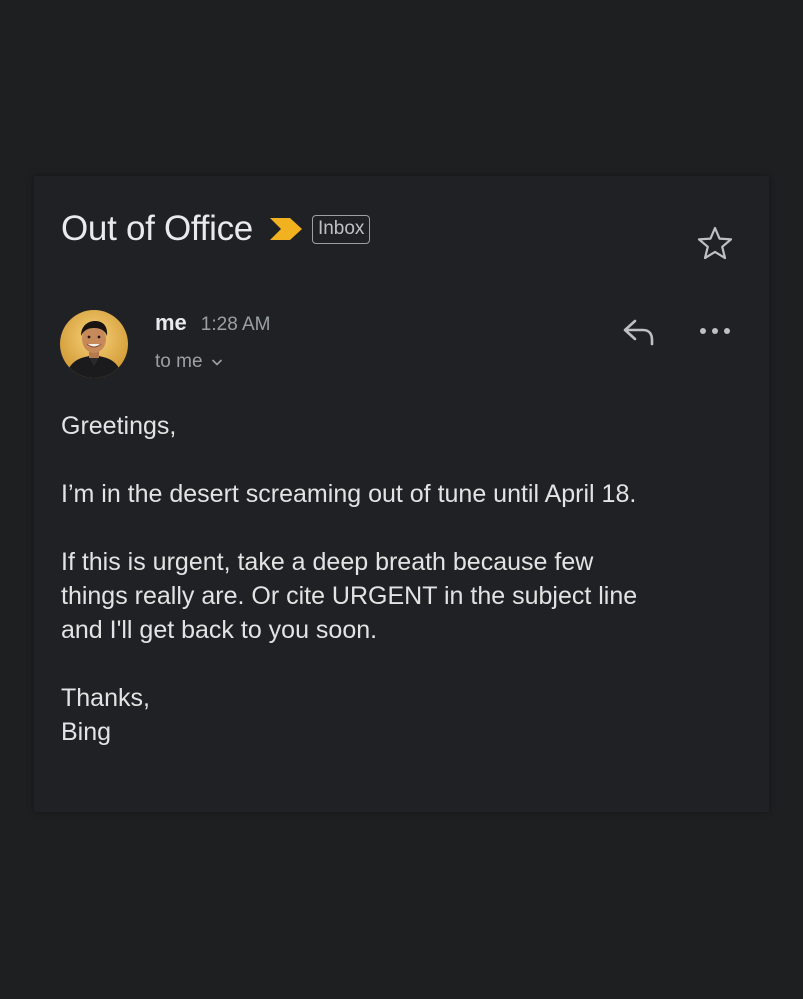  I want to click on email-time: 1:28 AM, so click(235, 324).